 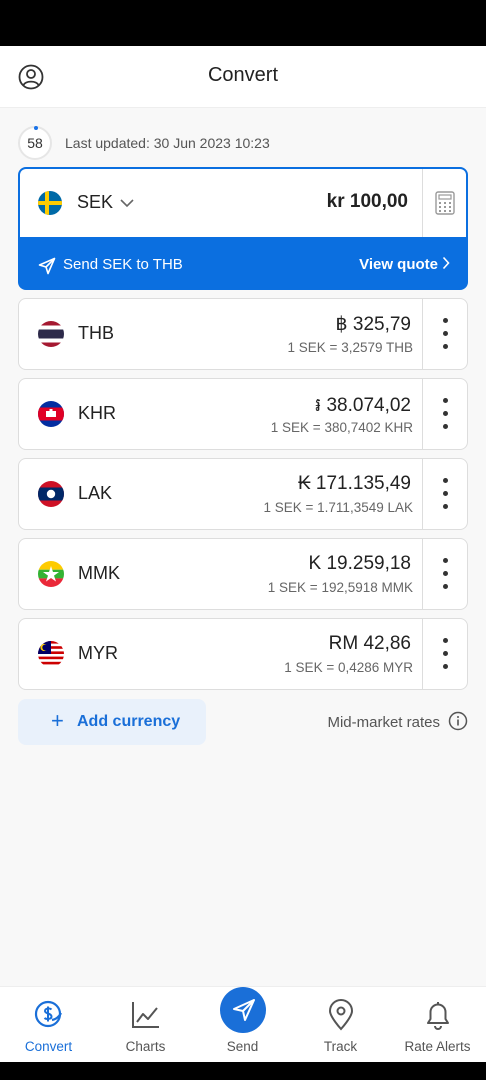 I want to click on flag-myanmar-icon, so click(x=51, y=574).